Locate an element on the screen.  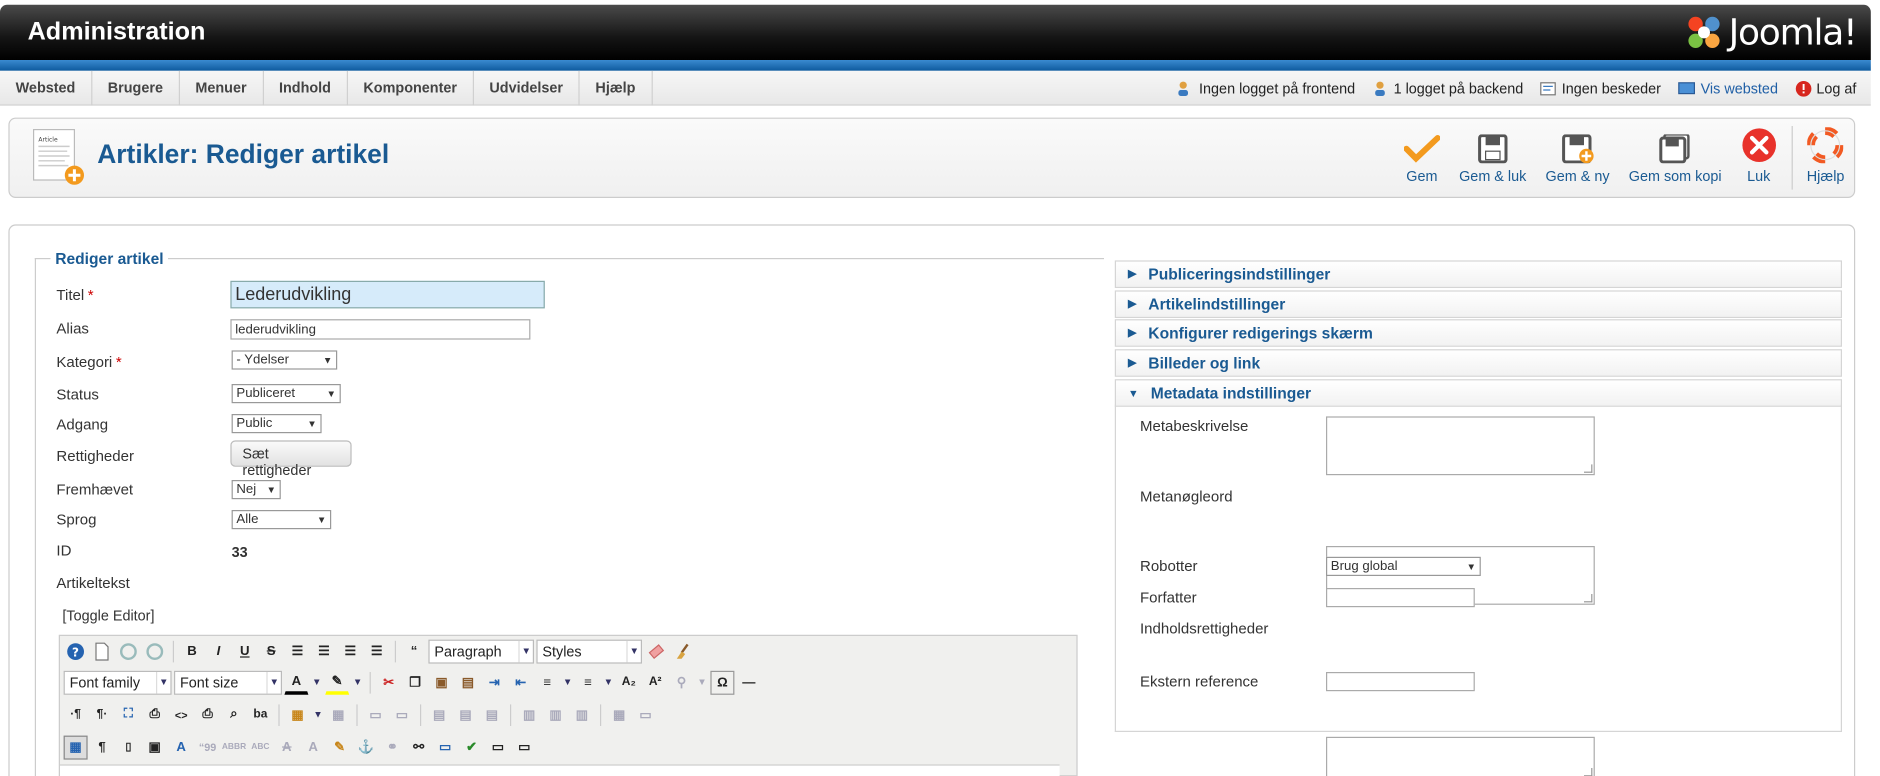
language-select: Alle ▼ is located at coordinates (281, 520).